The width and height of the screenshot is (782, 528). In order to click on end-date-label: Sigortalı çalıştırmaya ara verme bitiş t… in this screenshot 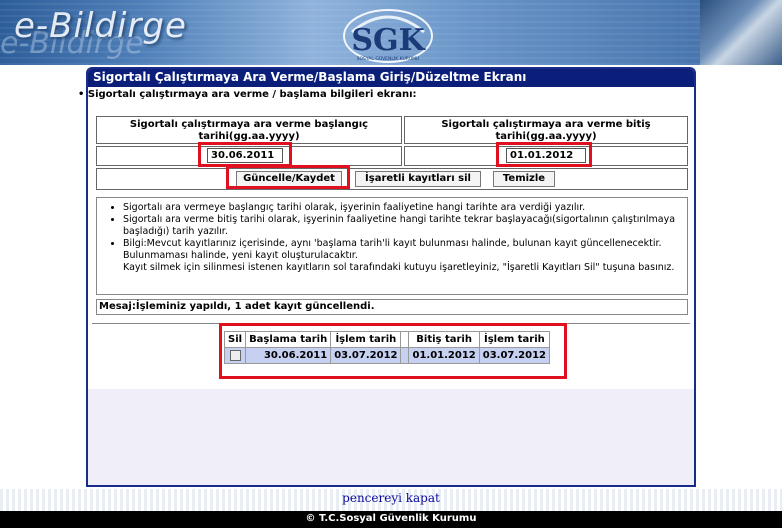, I will do `click(546, 130)`.